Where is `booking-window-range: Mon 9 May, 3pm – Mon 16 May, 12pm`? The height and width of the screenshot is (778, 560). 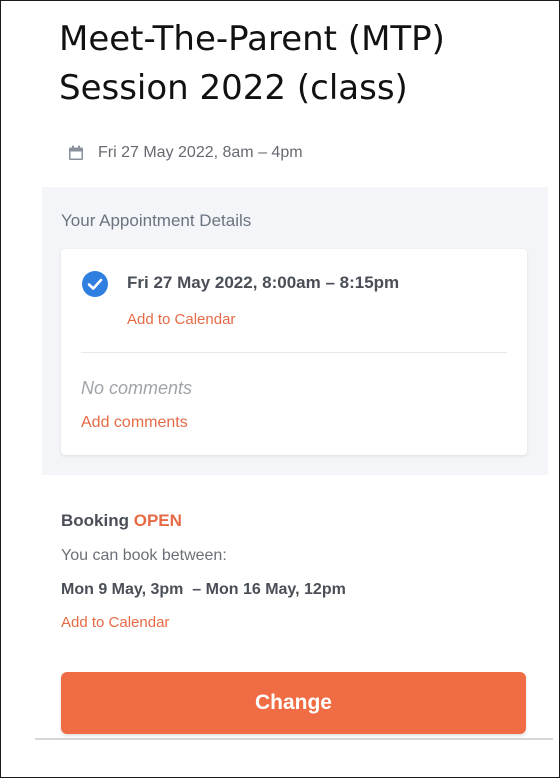 booking-window-range: Mon 9 May, 3pm – Mon 16 May, 12pm is located at coordinates (203, 589).